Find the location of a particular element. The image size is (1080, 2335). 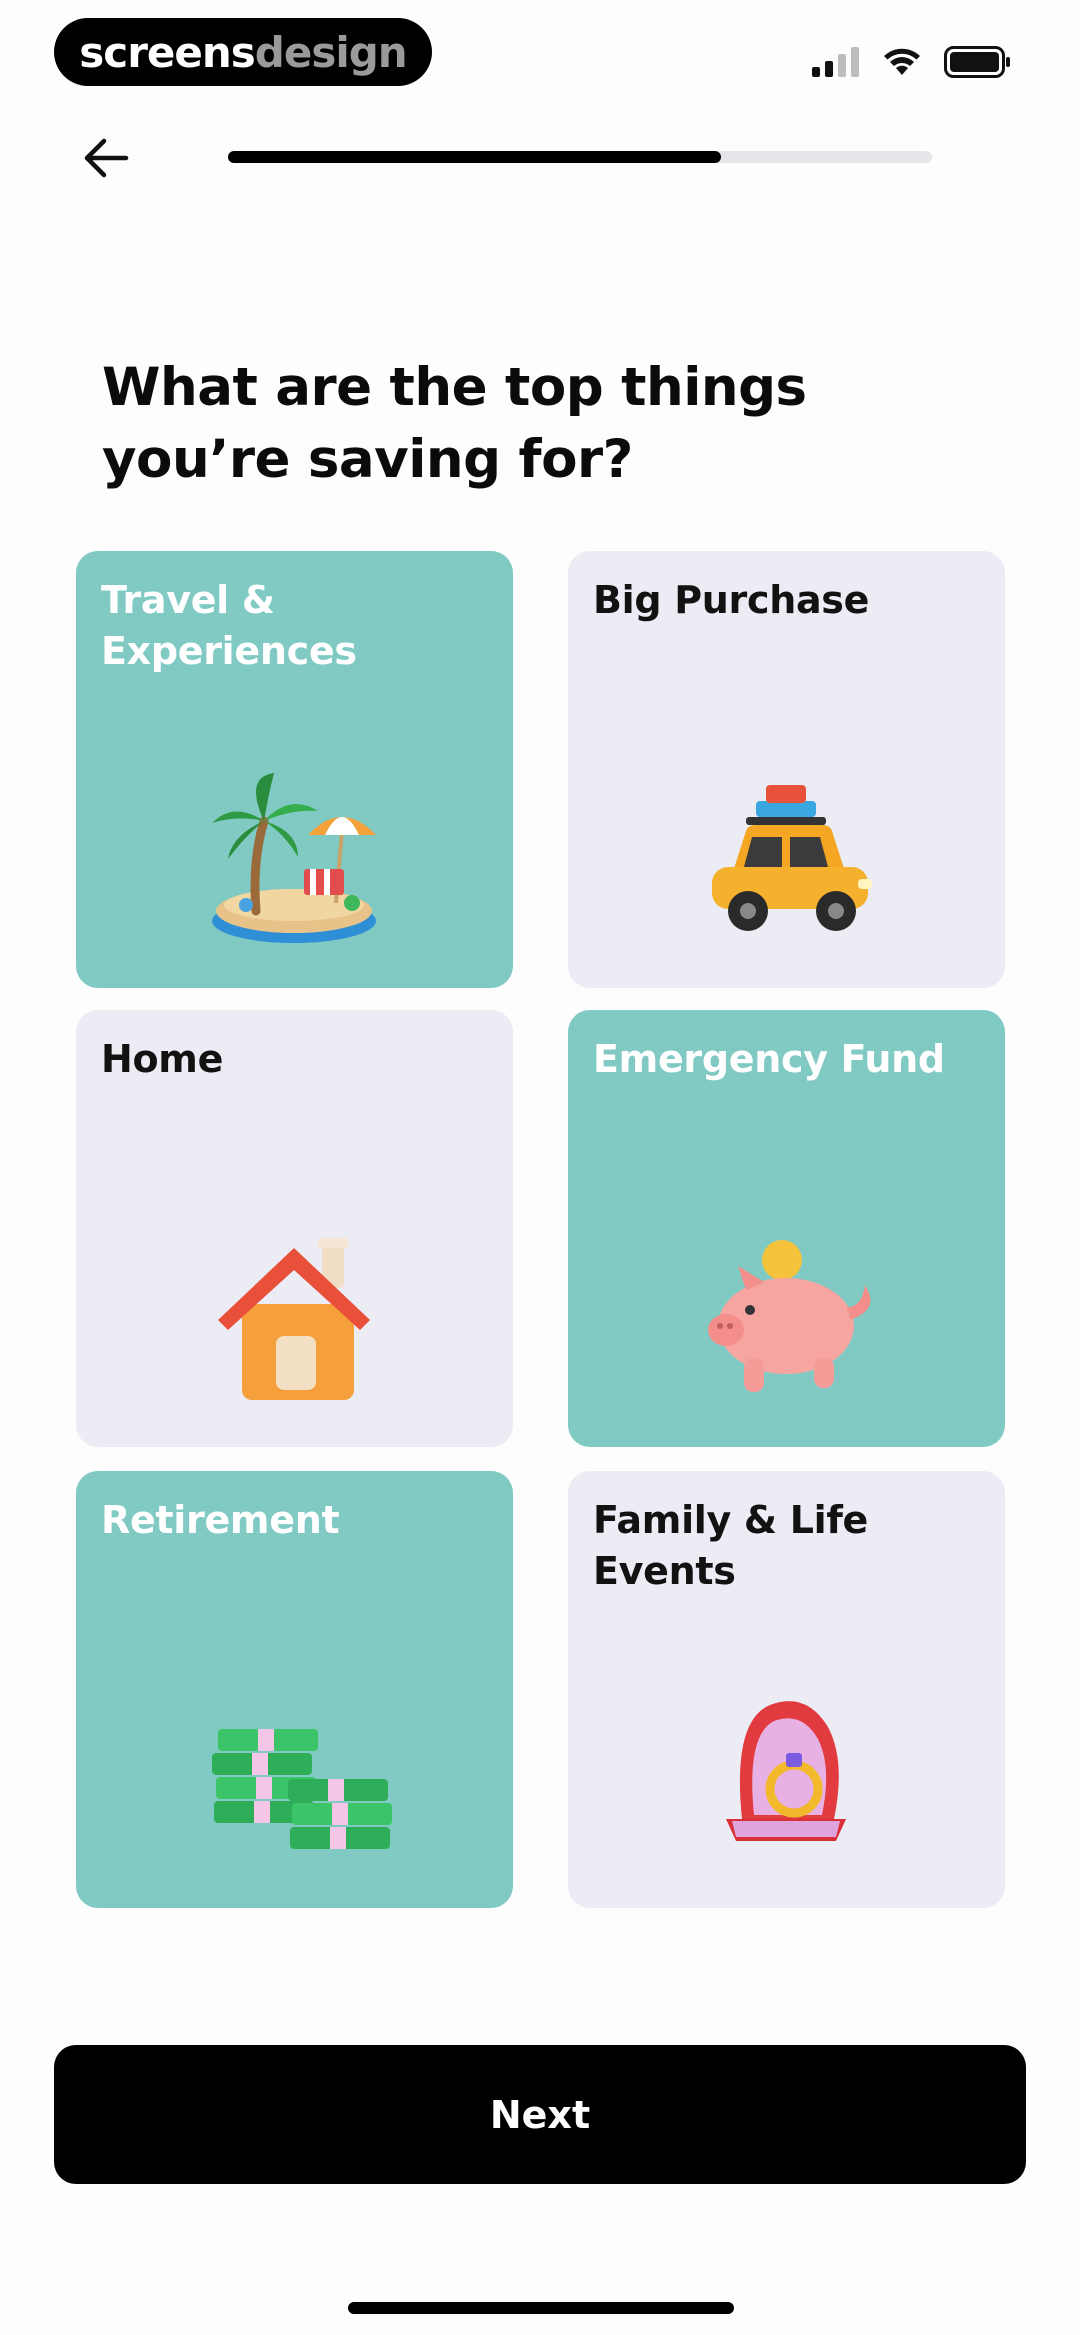

progress-bar-fill is located at coordinates (474, 157).